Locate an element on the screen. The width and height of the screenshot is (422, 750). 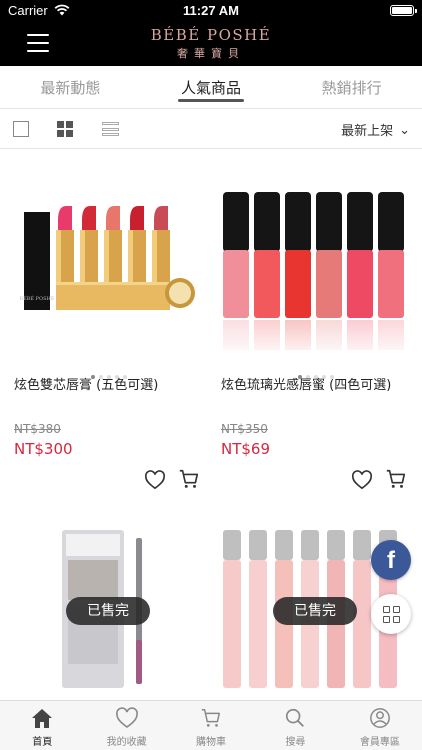
battery-icon is located at coordinates (403, 10).